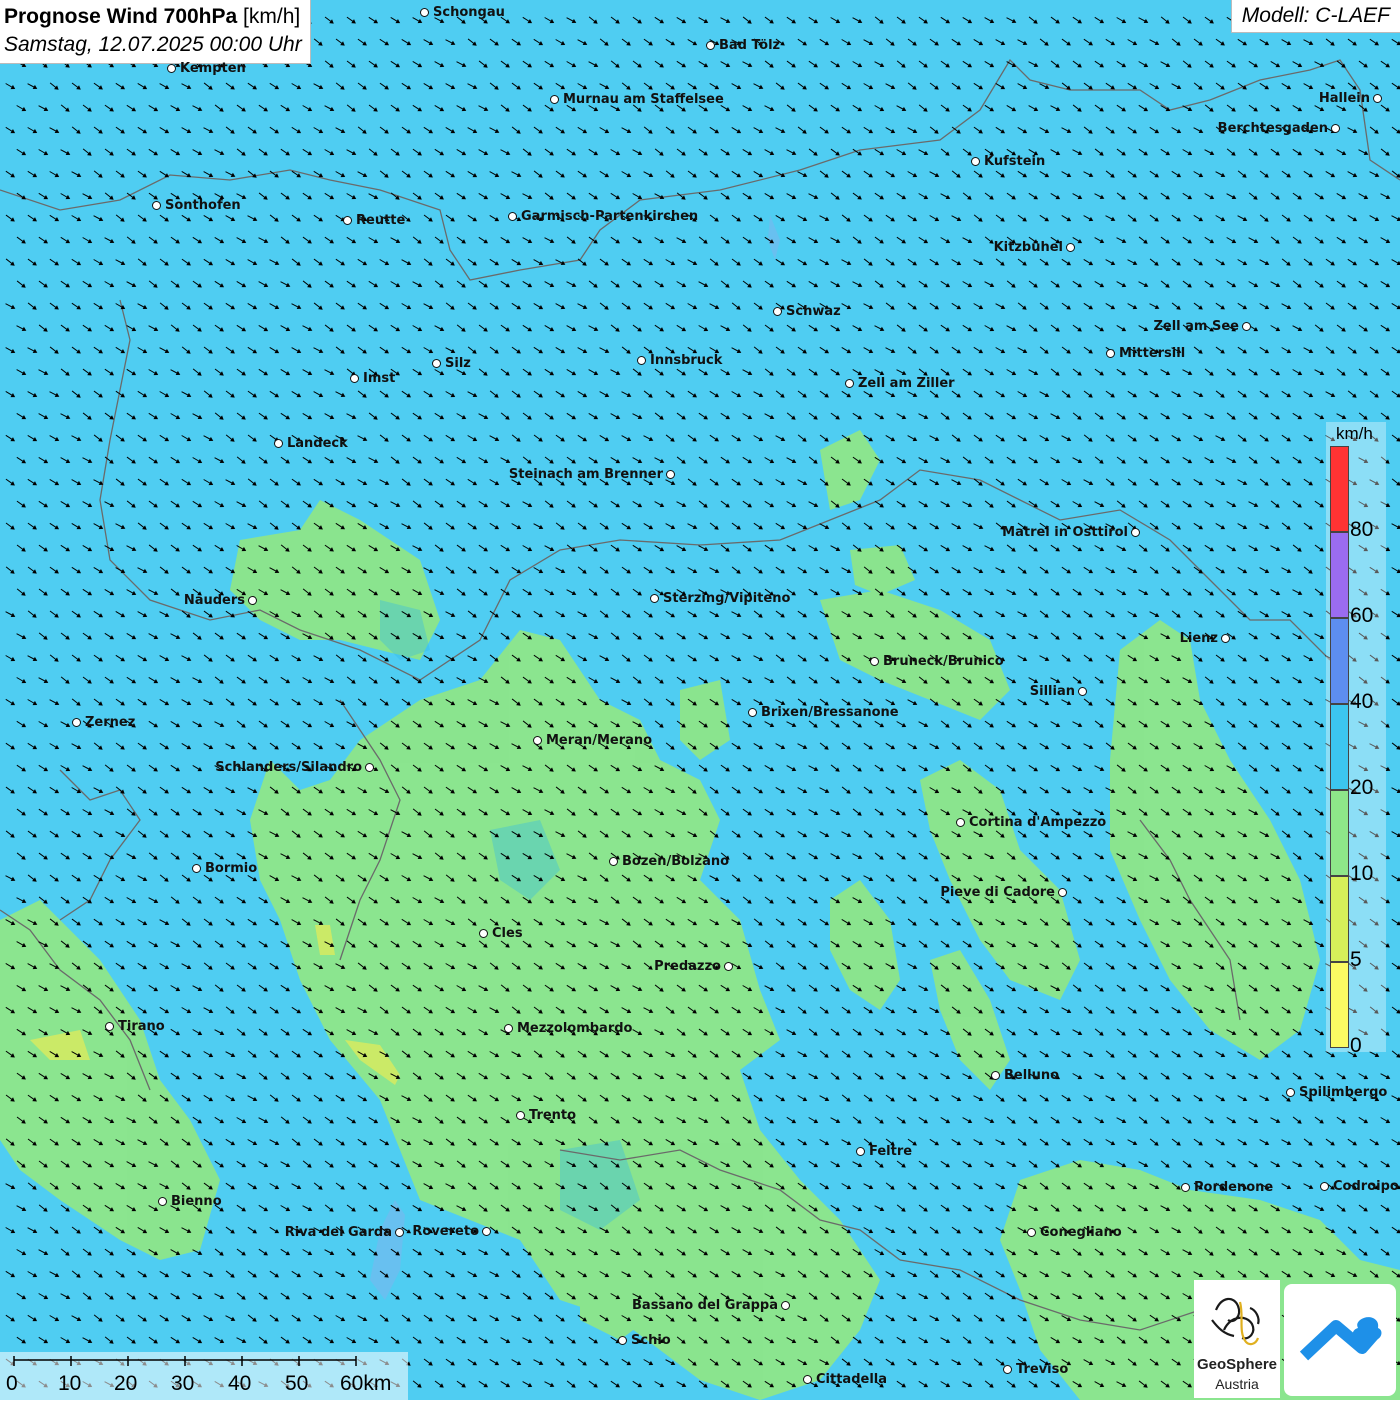 Image resolution: width=1400 pixels, height=1405 pixels. Describe the element at coordinates (1028, 247) in the screenshot. I see `city-label: Kitzbühel` at that location.